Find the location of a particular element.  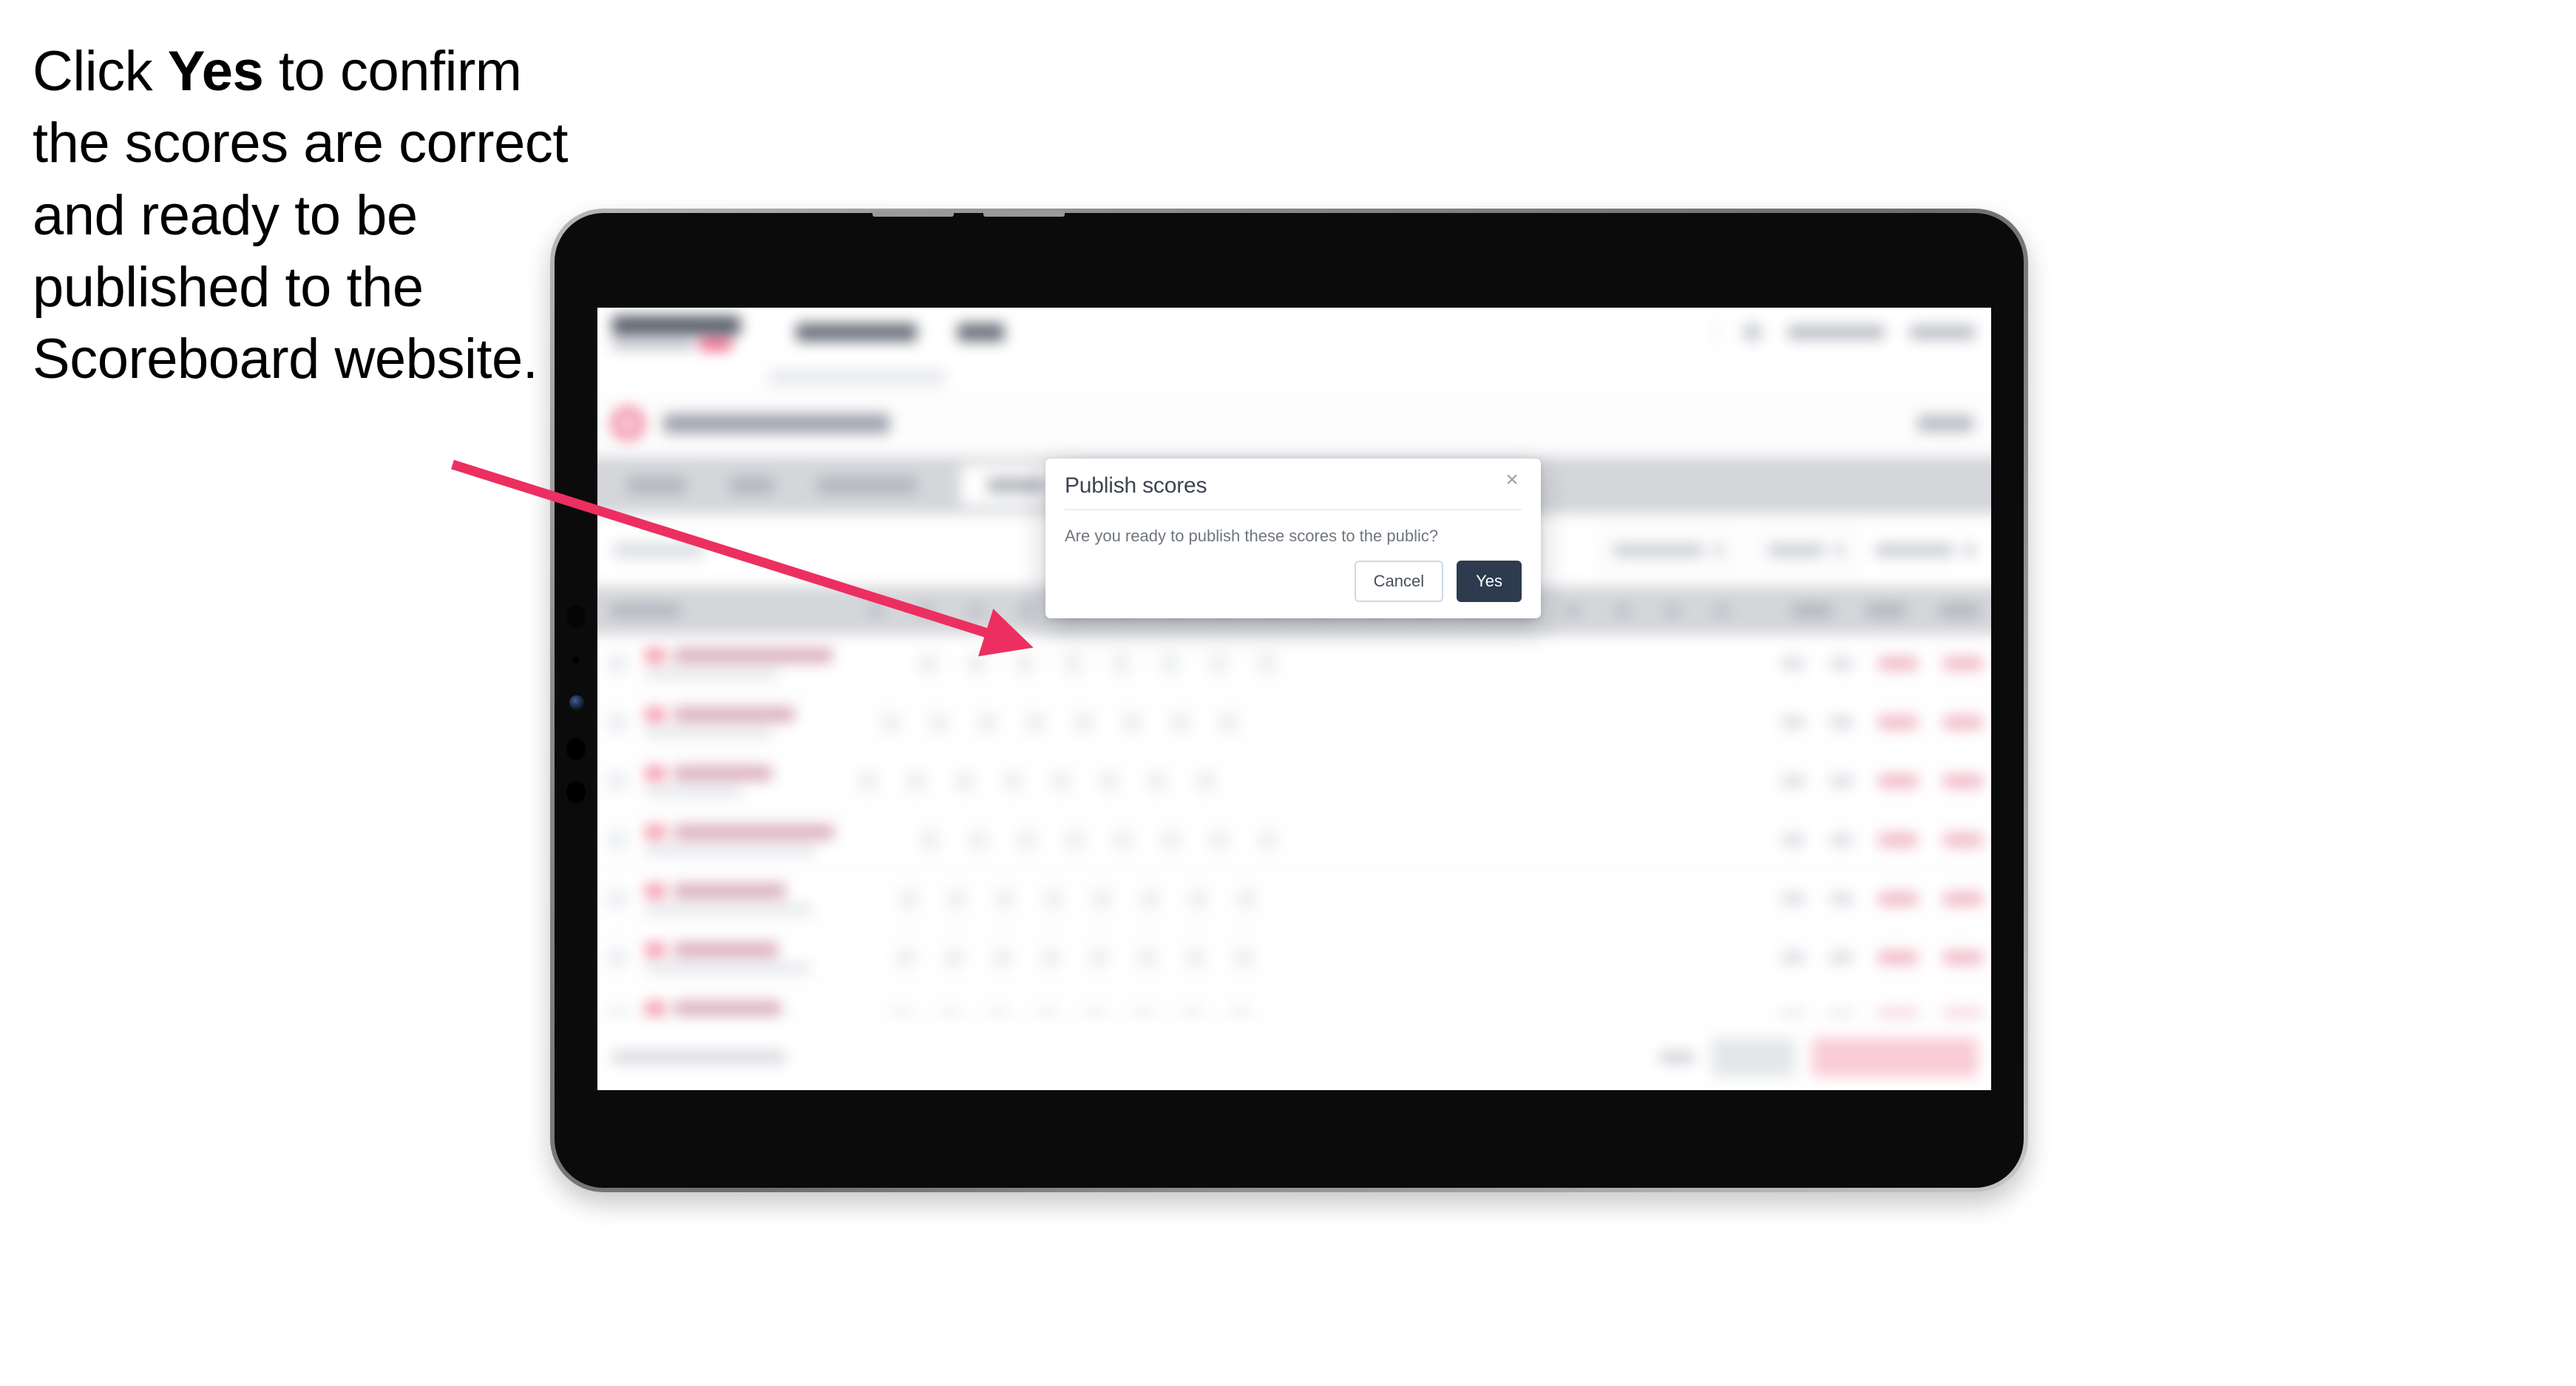

nav-account-link is located at coordinates (1836, 332).